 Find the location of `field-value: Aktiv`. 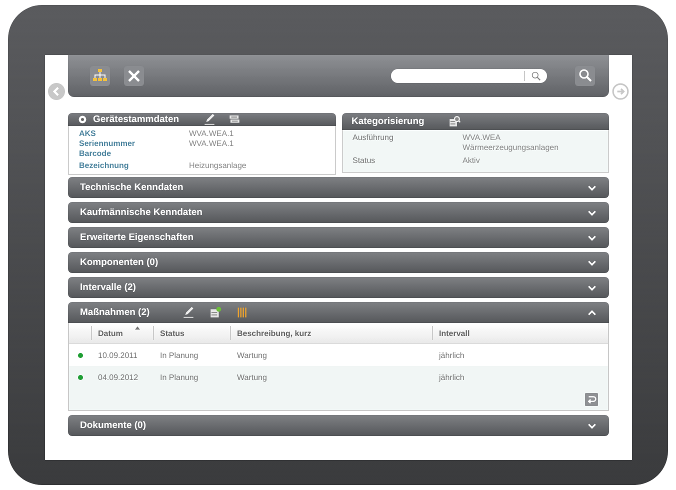

field-value: Aktiv is located at coordinates (471, 161).